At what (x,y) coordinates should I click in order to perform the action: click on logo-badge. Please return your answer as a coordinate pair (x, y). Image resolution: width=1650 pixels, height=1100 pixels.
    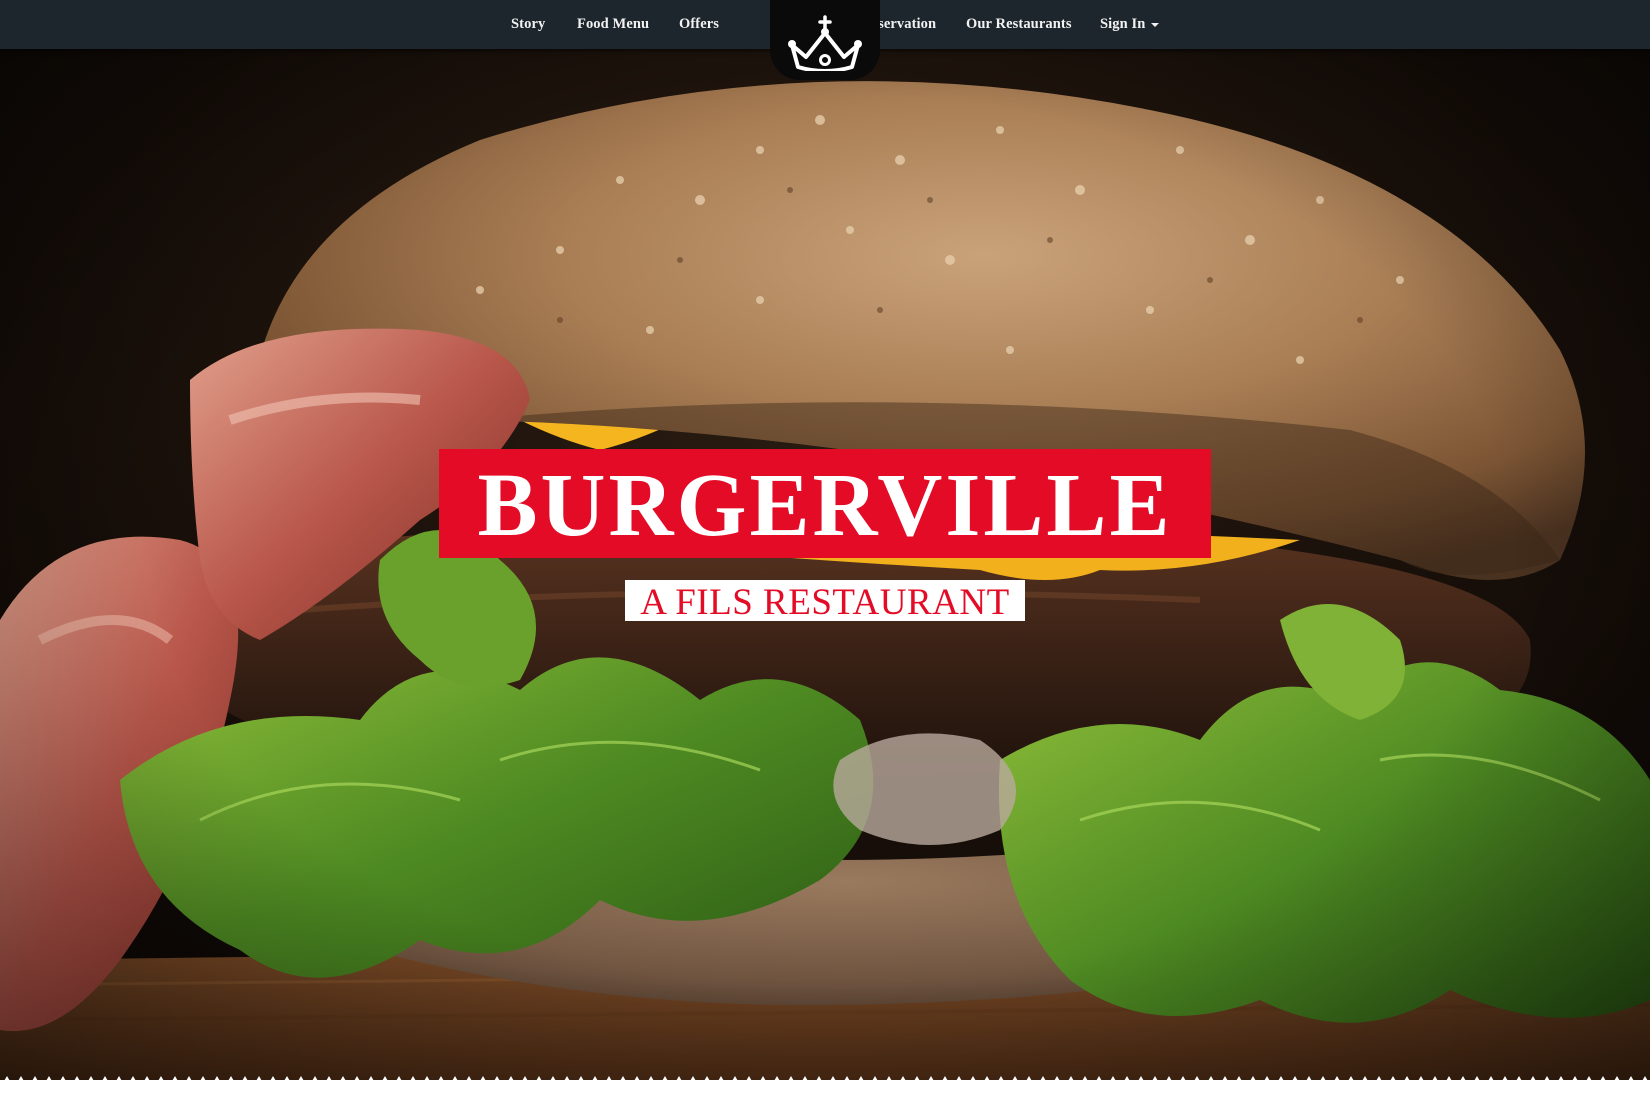
    Looking at the image, I should click on (825, 40).